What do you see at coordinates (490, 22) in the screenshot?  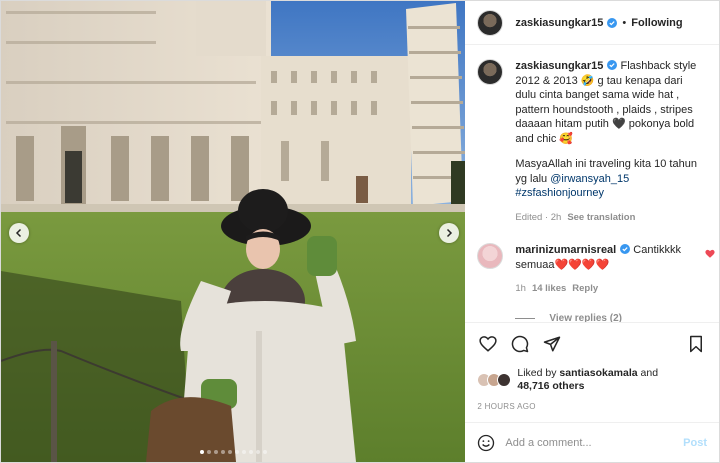 I see `author-avatar` at bounding box center [490, 22].